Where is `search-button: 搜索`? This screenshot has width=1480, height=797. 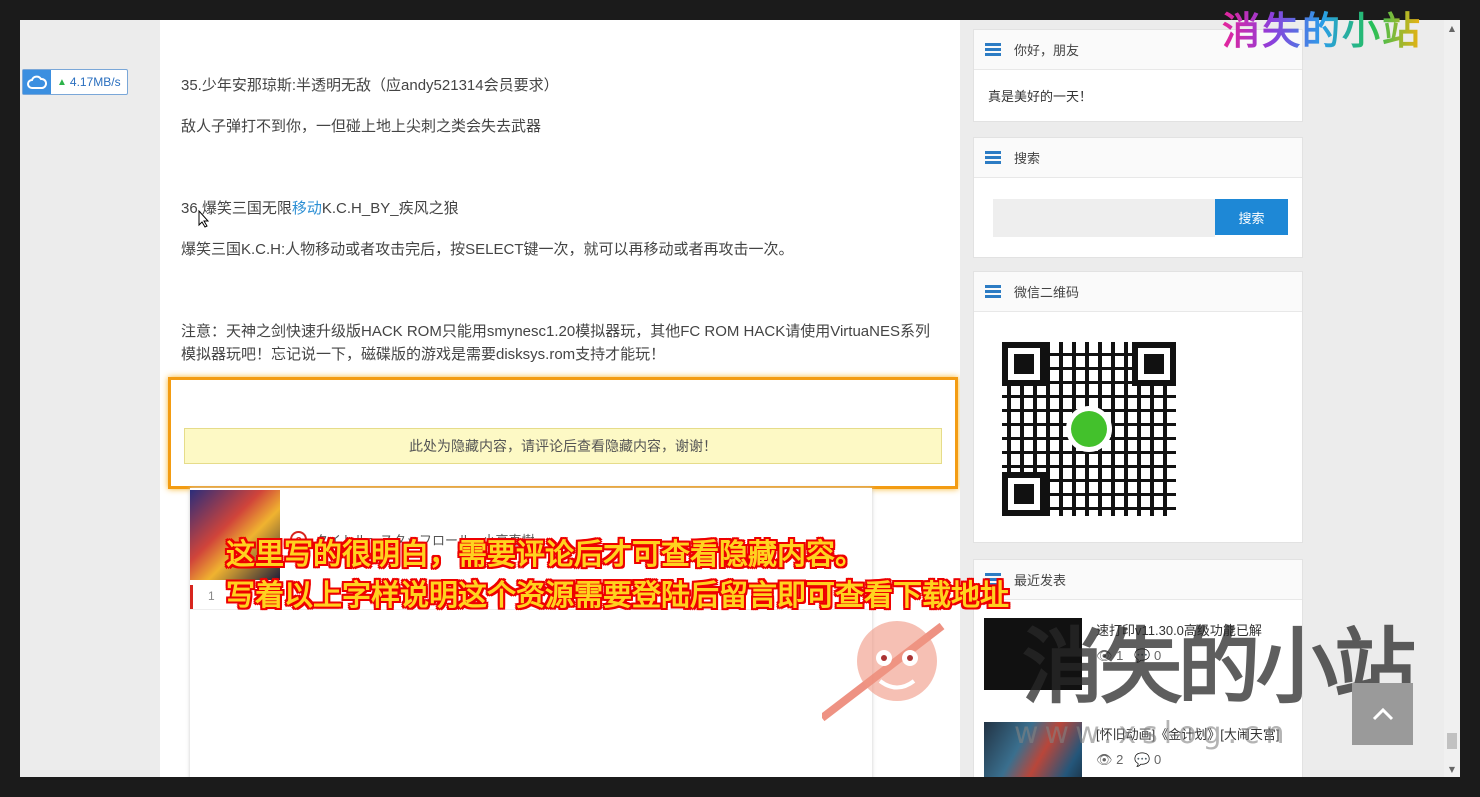
search-button: 搜索 is located at coordinates (1251, 217).